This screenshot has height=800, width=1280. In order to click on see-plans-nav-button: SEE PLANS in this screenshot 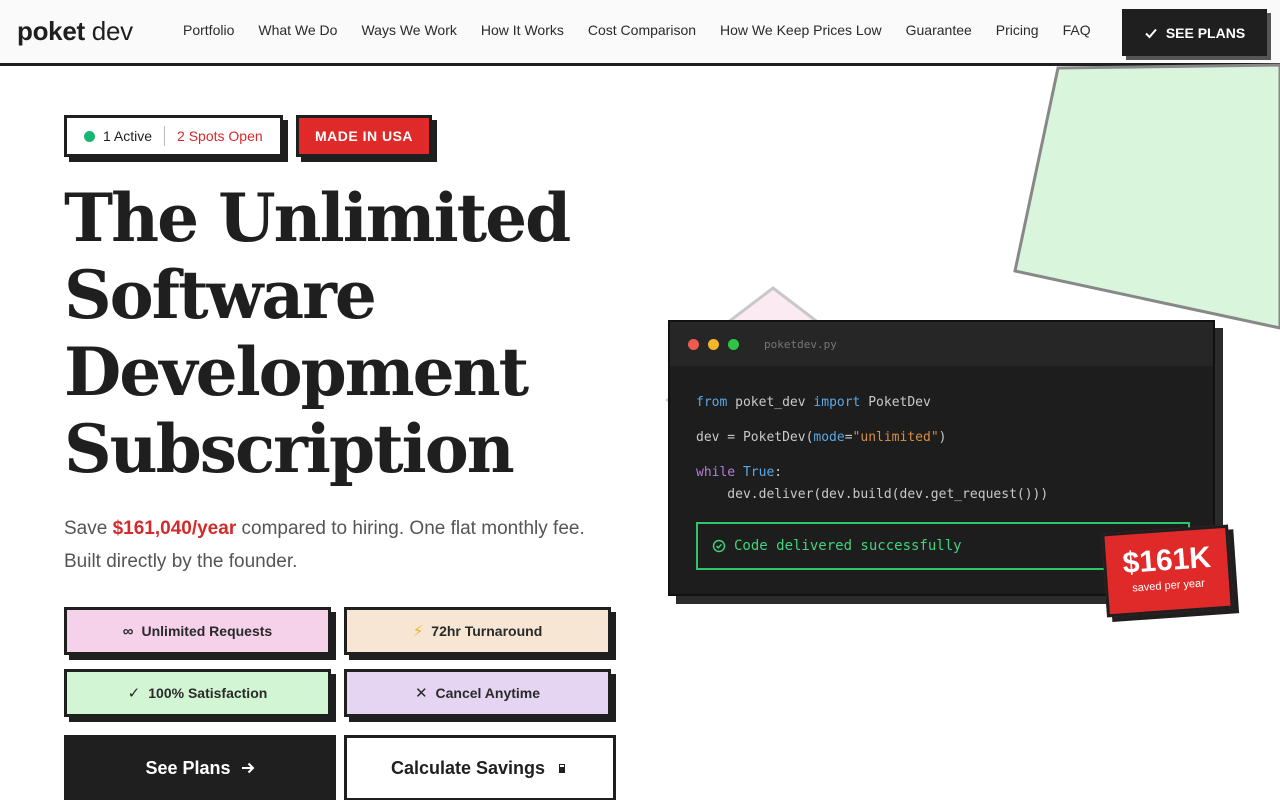, I will do `click(1194, 32)`.